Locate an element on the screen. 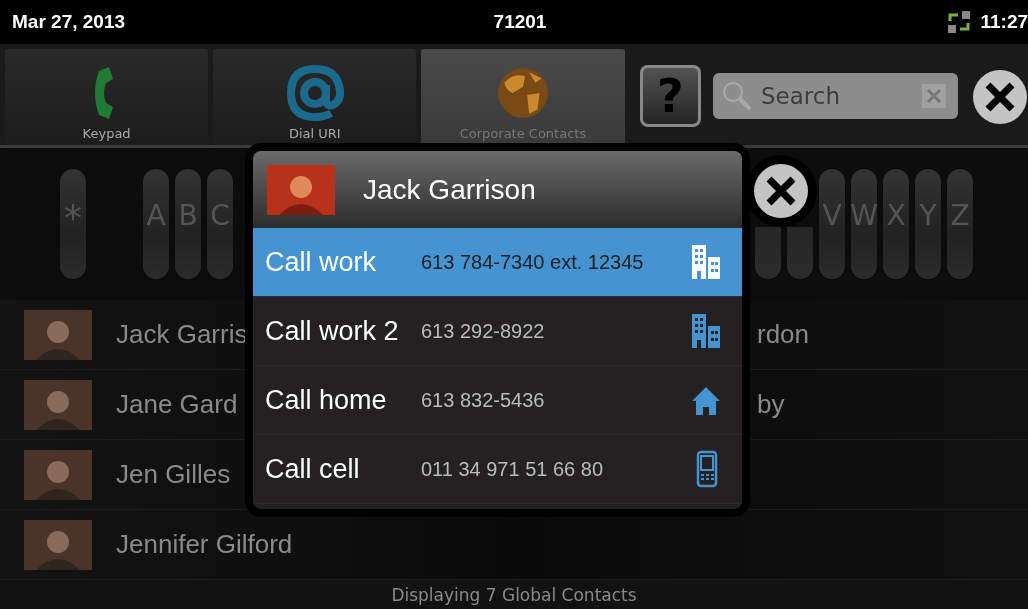 The width and height of the screenshot is (1028, 609). contact-name: Jen Gilles is located at coordinates (173, 474).